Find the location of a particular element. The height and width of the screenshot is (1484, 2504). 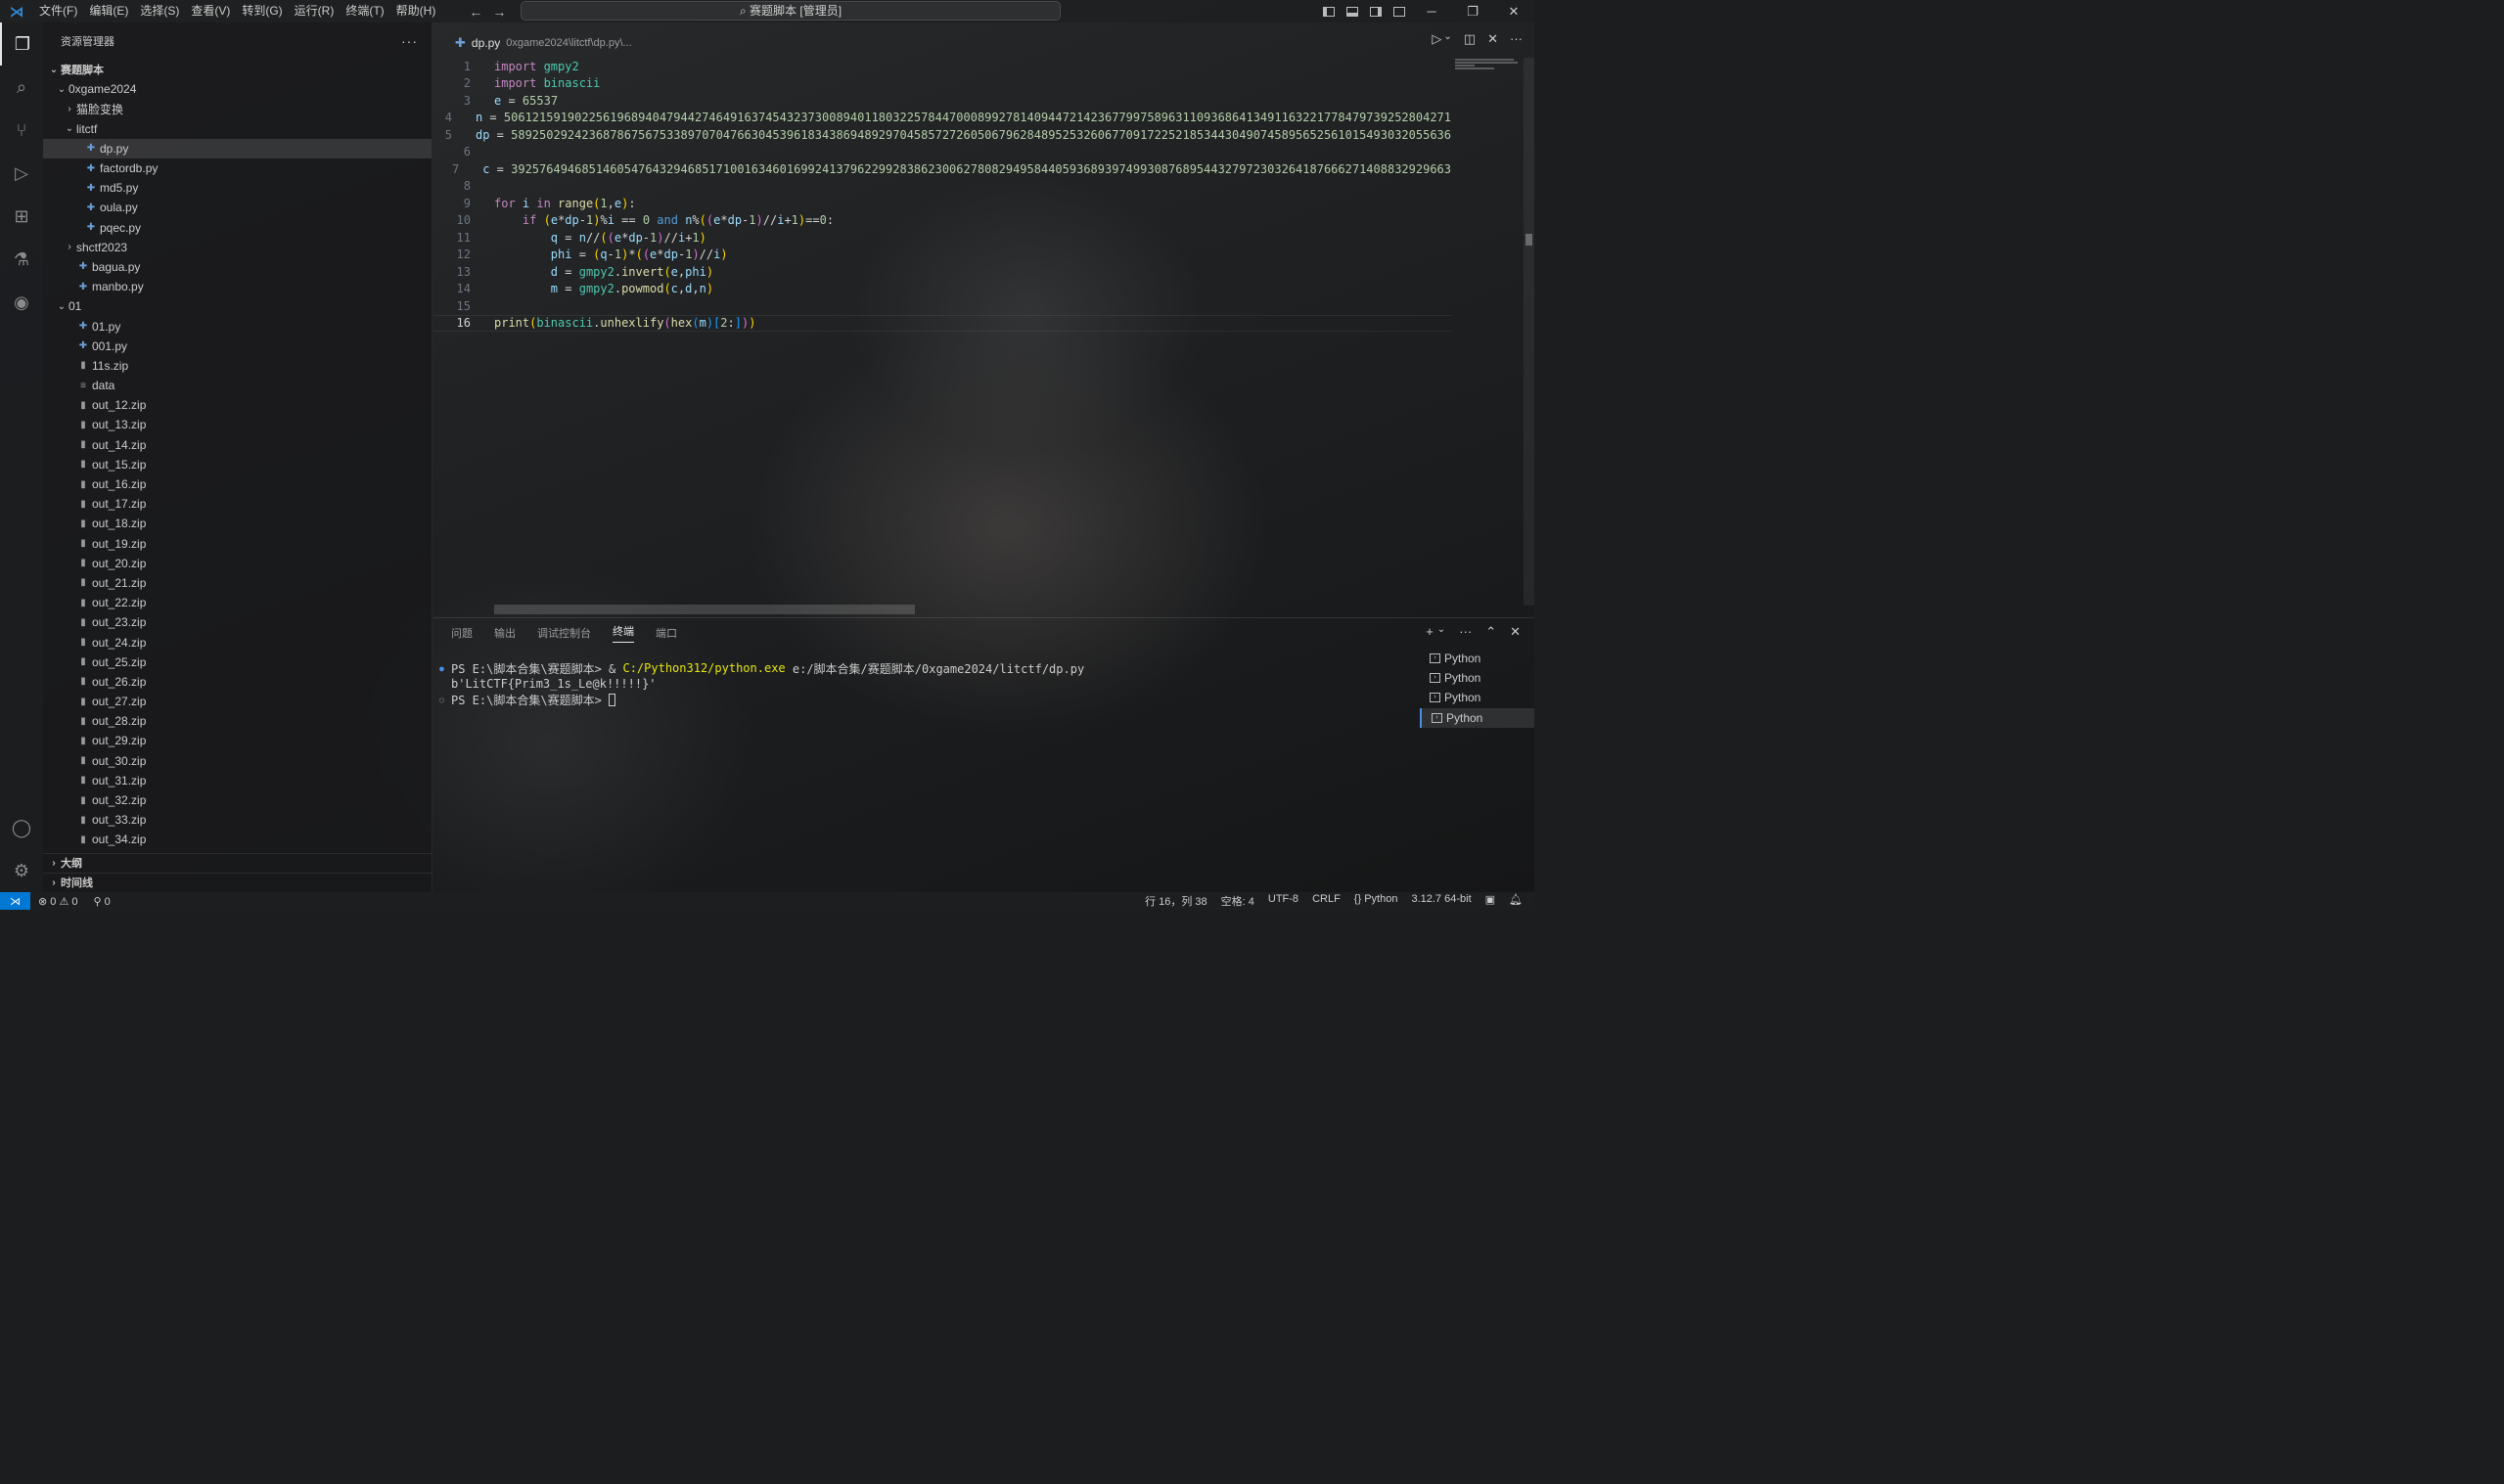

tree-item: ▮ out_27.zip is located at coordinates (237, 701).